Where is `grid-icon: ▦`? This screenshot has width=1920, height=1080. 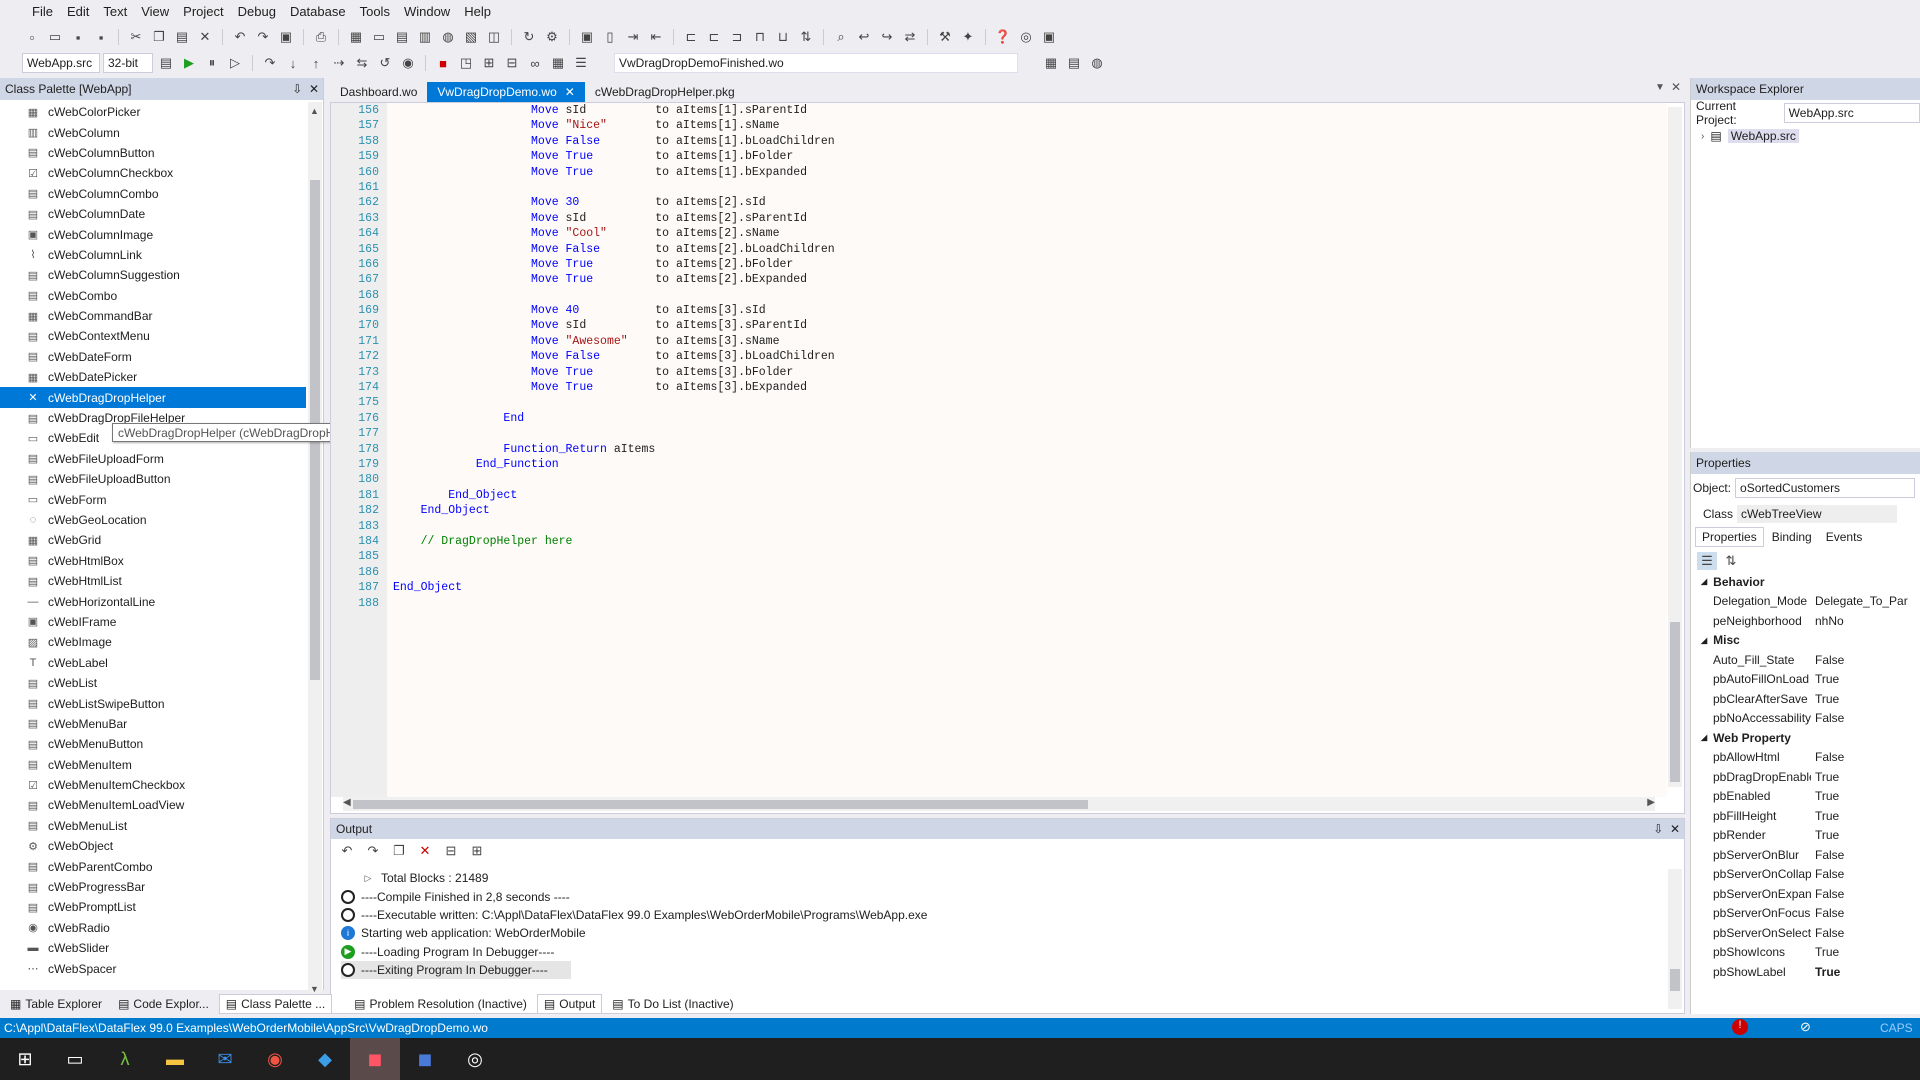
grid-icon: ▦ is located at coordinates (558, 63).